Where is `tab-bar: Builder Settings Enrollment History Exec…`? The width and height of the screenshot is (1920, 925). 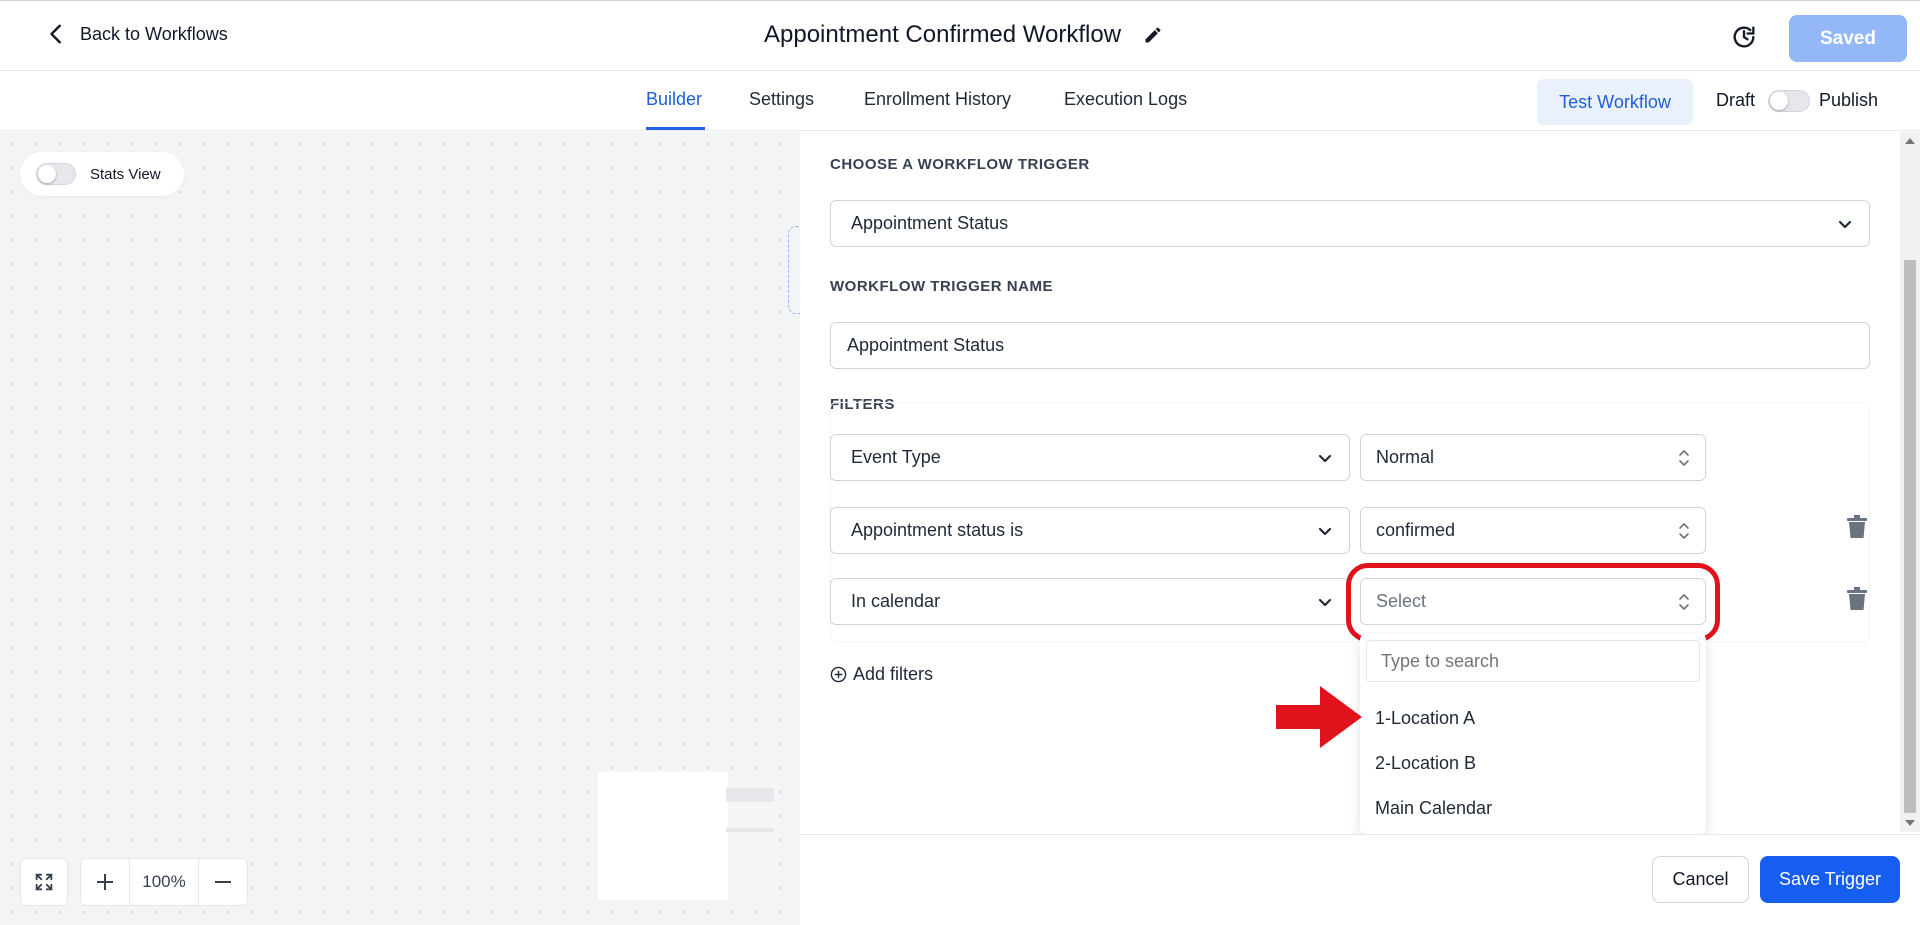 tab-bar: Builder Settings Enrollment History Exec… is located at coordinates (960, 101).